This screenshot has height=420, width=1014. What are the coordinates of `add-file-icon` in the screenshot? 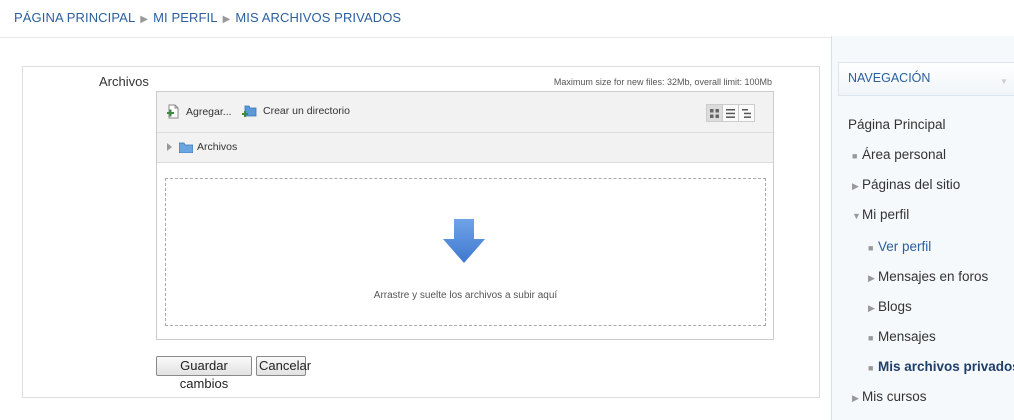 It's located at (173, 111).